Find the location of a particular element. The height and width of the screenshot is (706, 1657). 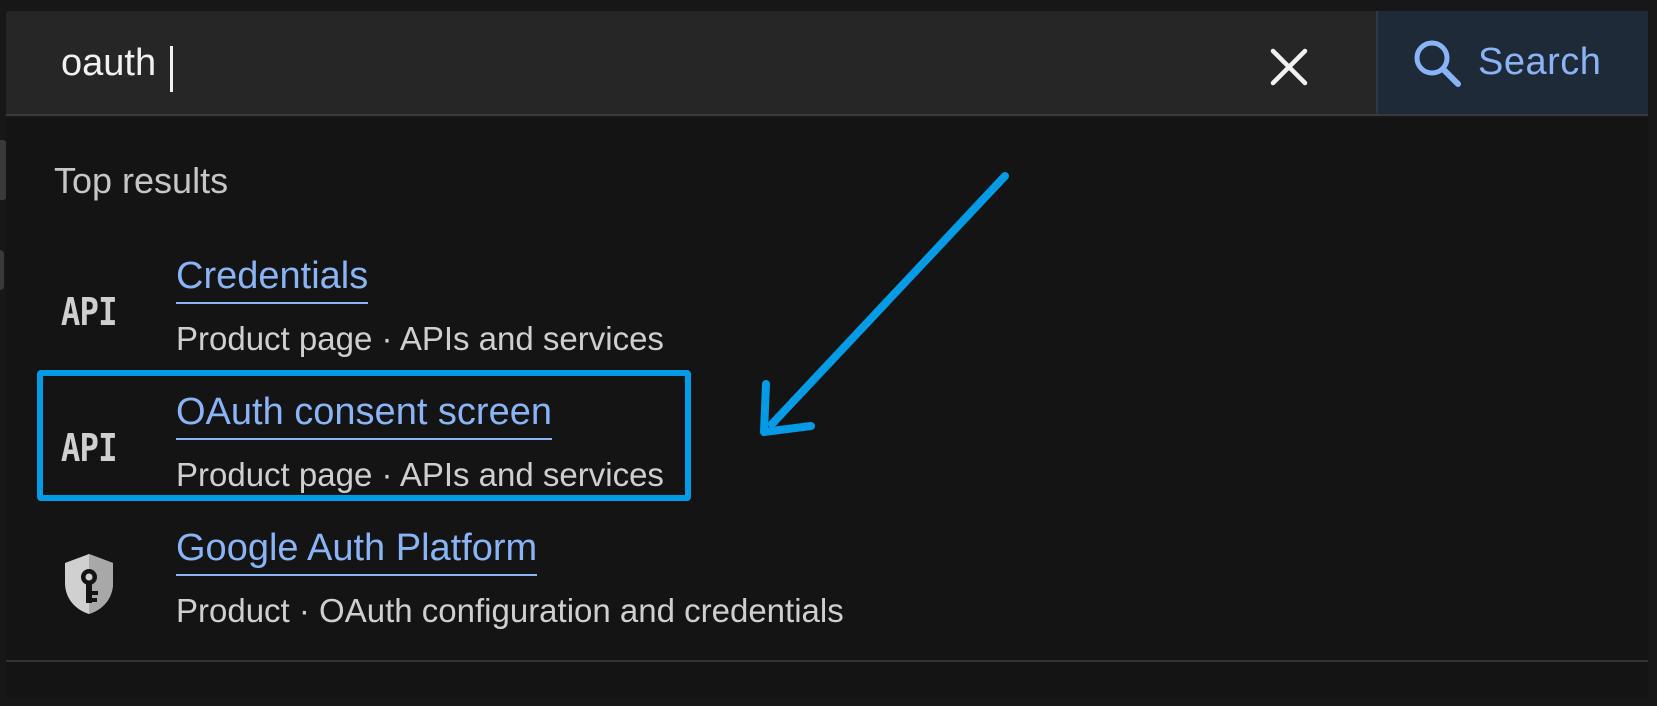

shield-key-icon is located at coordinates (89, 584).